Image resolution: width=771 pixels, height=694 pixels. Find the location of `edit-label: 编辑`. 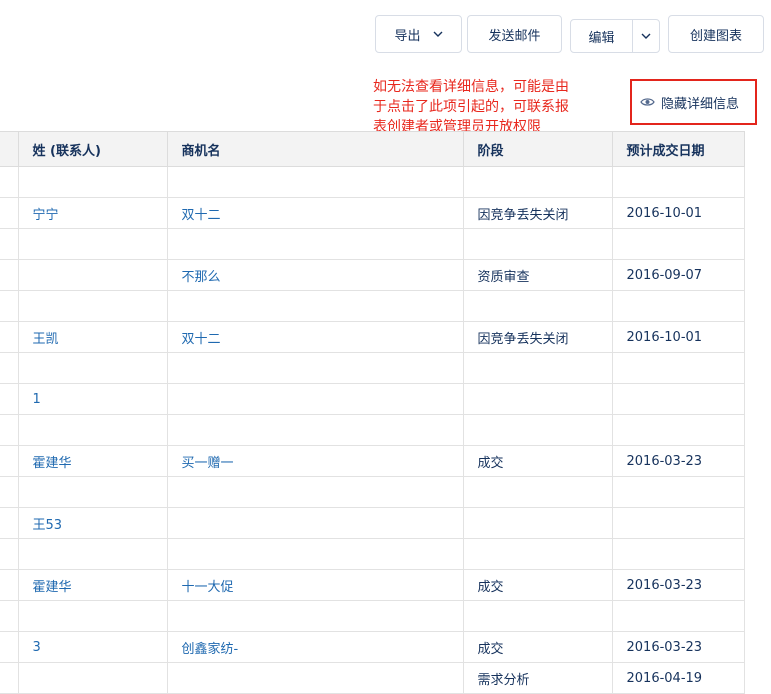

edit-label: 编辑 is located at coordinates (601, 38).